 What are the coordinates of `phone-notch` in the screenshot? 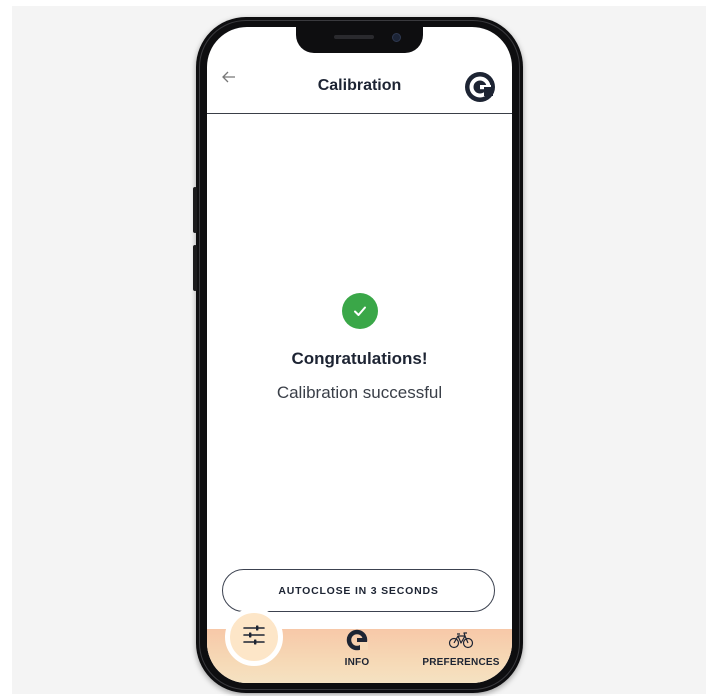 It's located at (359, 40).